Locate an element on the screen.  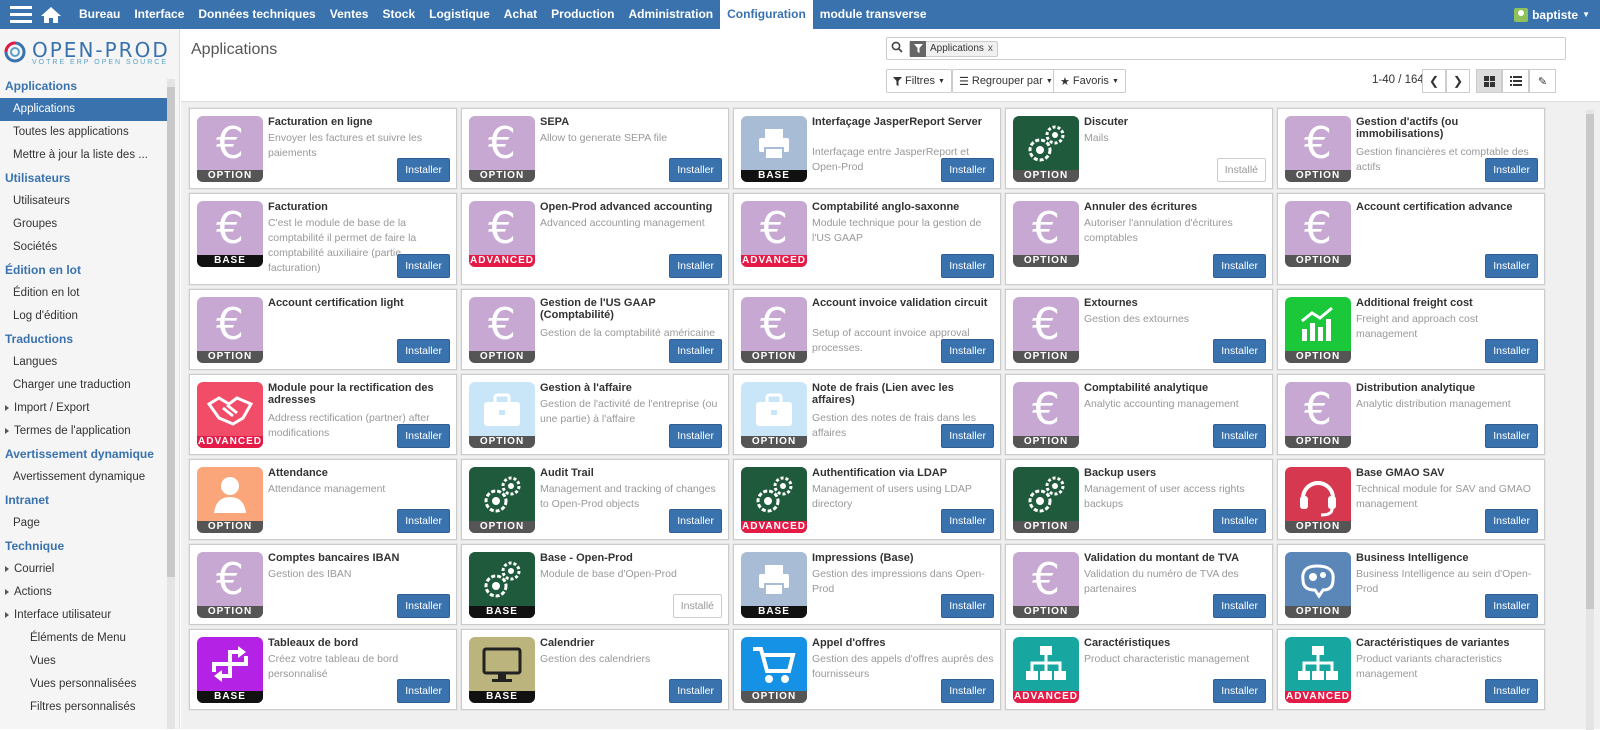
sidebar-item: Page is located at coordinates (84, 523).